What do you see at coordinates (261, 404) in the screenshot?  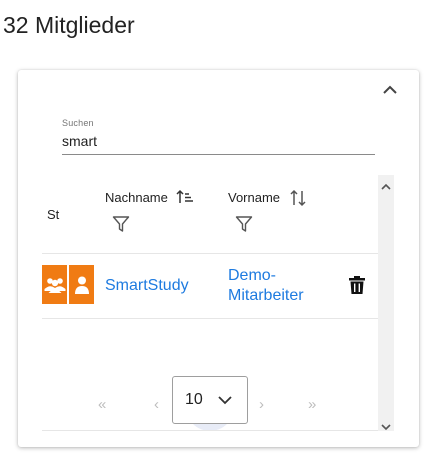 I see `next-page-button: ›` at bounding box center [261, 404].